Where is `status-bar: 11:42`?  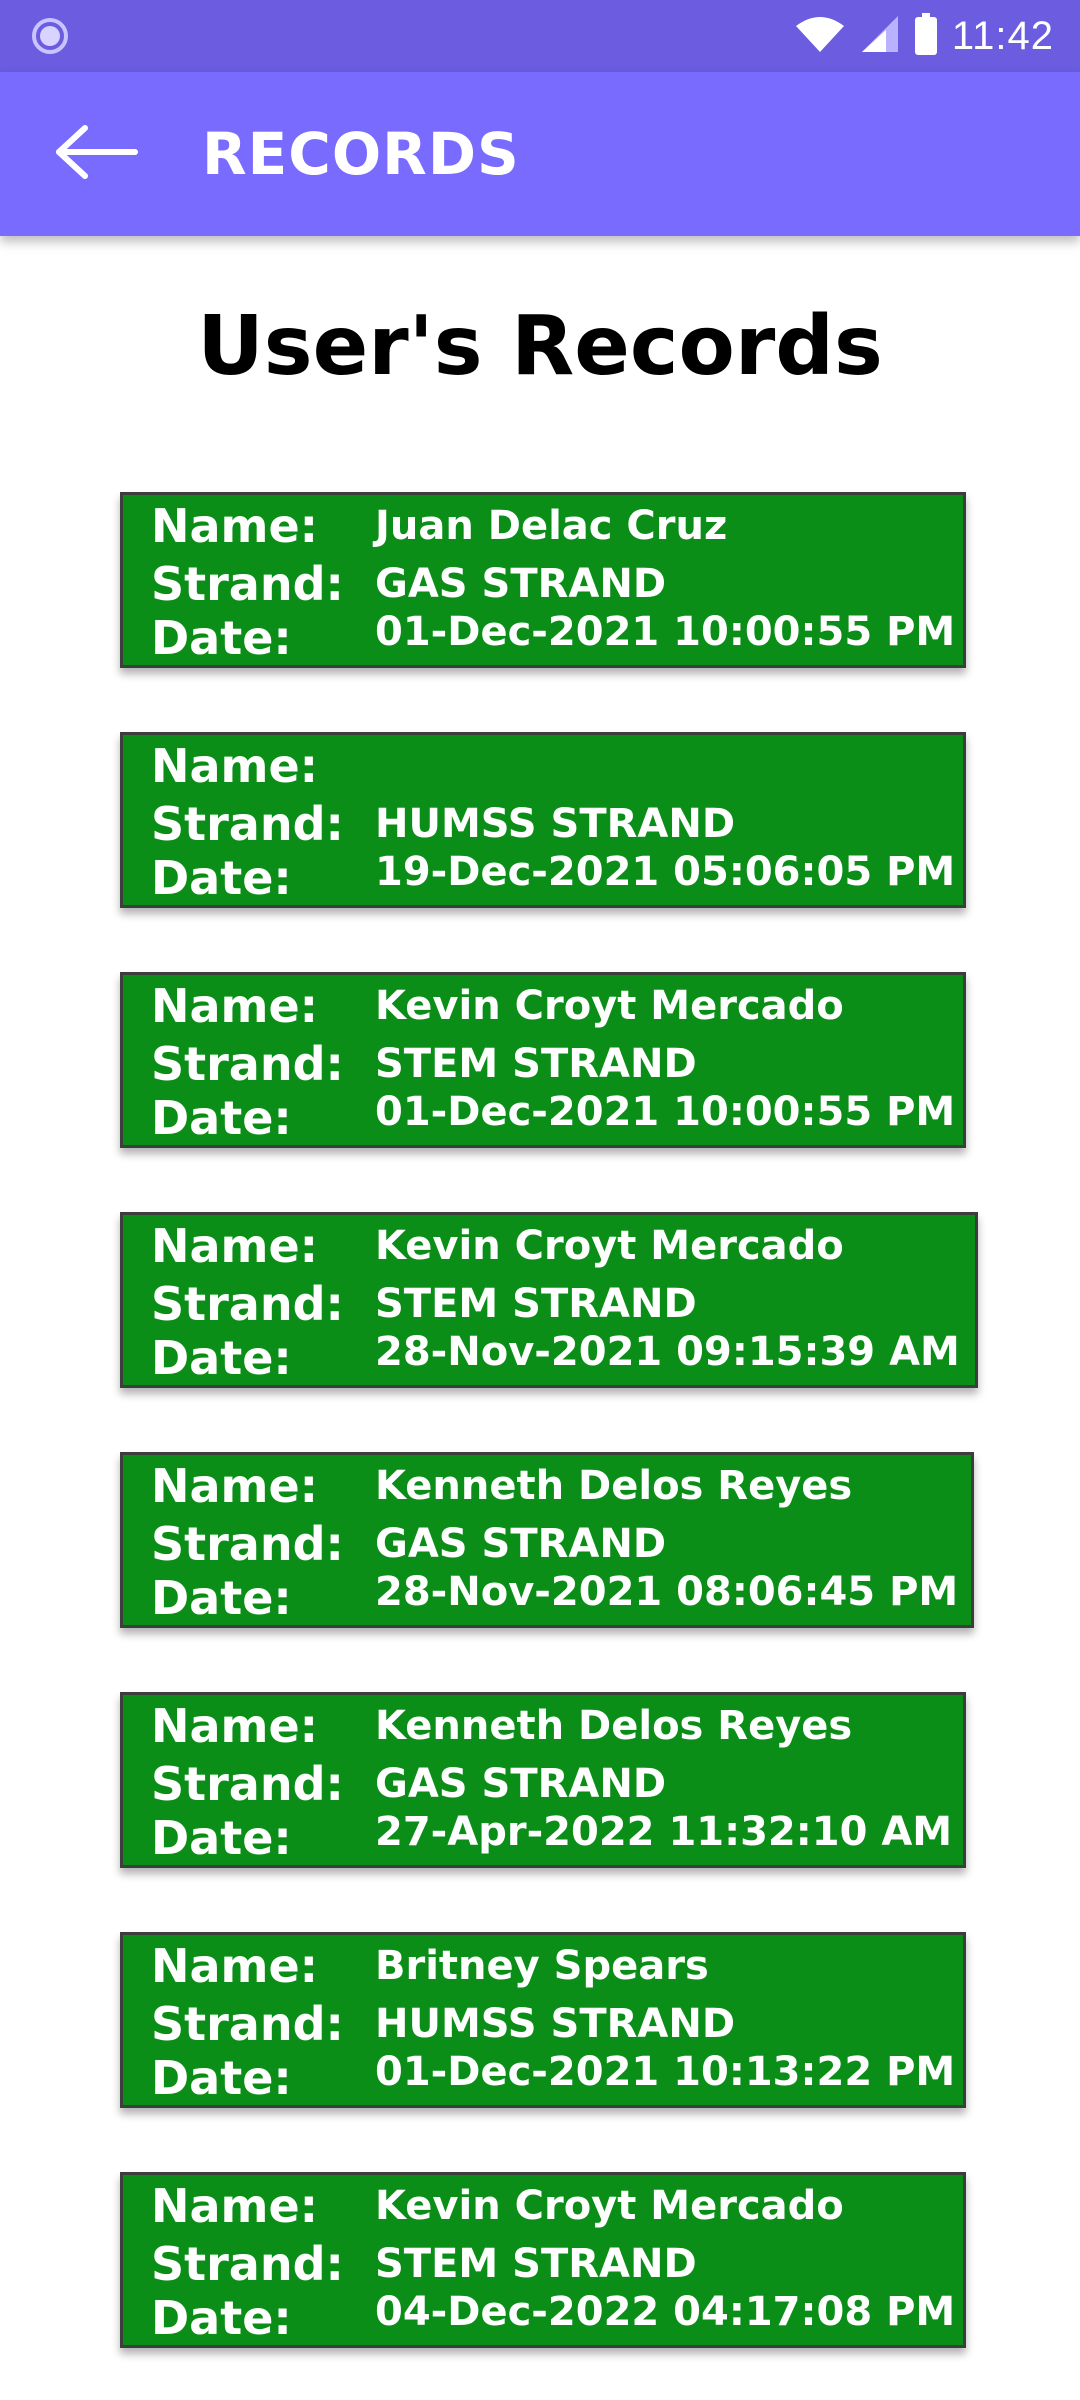 status-bar: 11:42 is located at coordinates (540, 36).